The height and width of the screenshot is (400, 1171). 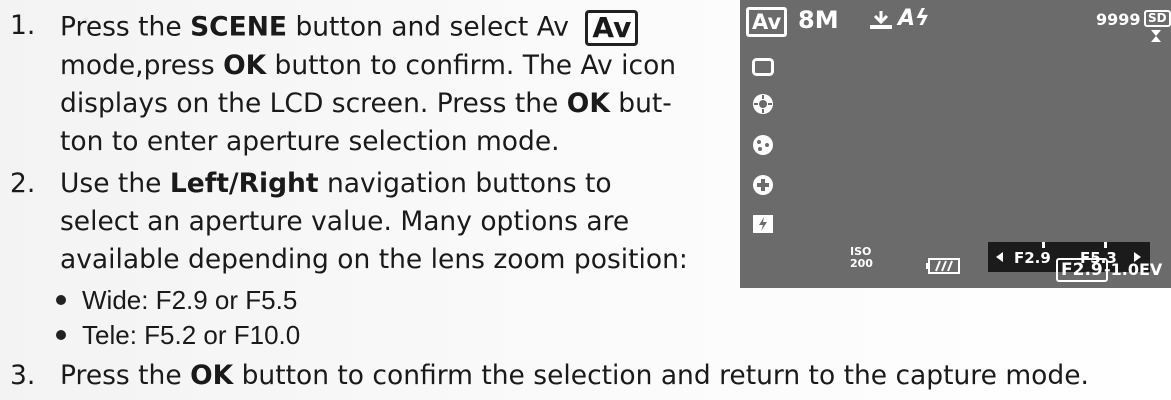 What do you see at coordinates (763, 104) in the screenshot?
I see `white-balance-icon` at bounding box center [763, 104].